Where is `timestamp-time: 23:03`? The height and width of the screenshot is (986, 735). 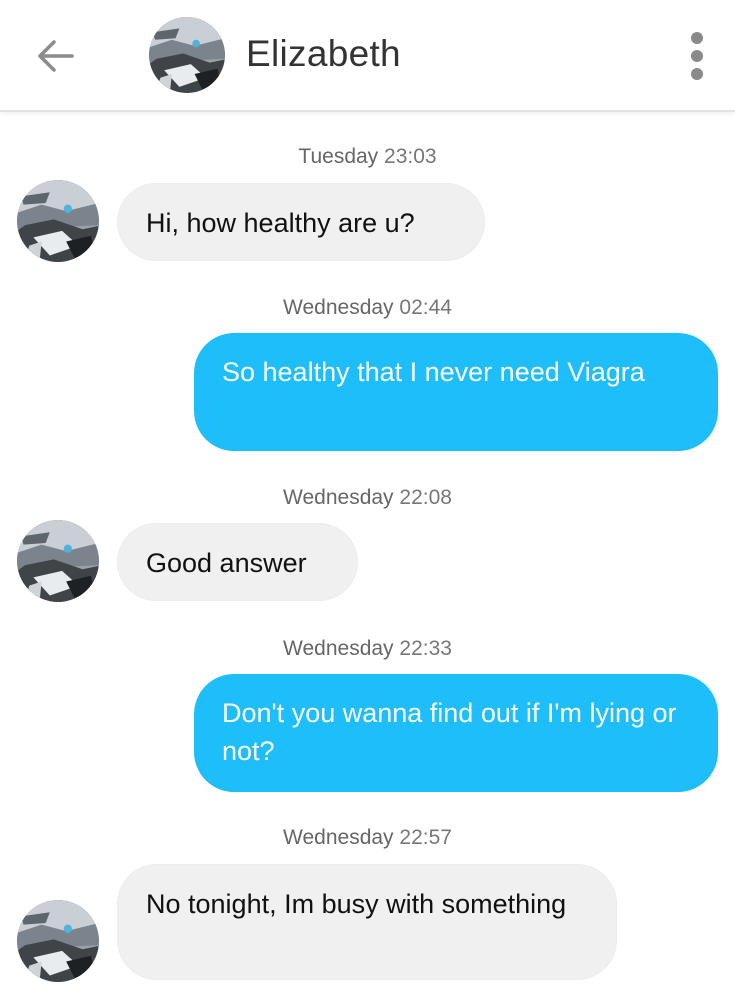
timestamp-time: 23:03 is located at coordinates (410, 156).